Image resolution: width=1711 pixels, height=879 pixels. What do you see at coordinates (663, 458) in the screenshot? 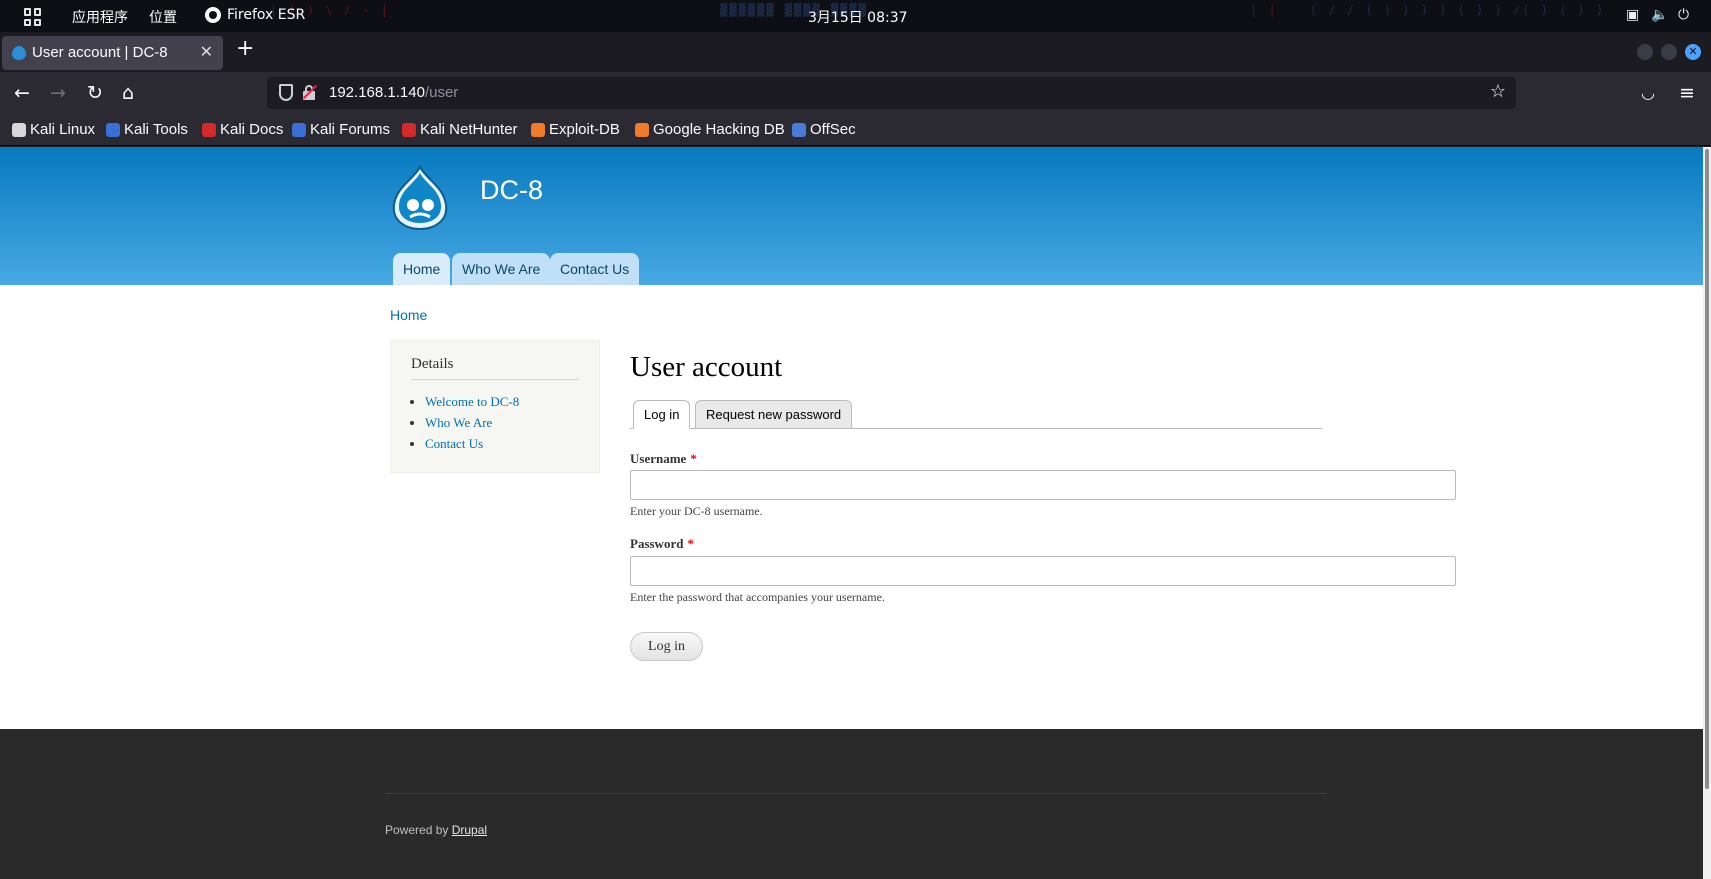
I see `username-label: Username *` at bounding box center [663, 458].